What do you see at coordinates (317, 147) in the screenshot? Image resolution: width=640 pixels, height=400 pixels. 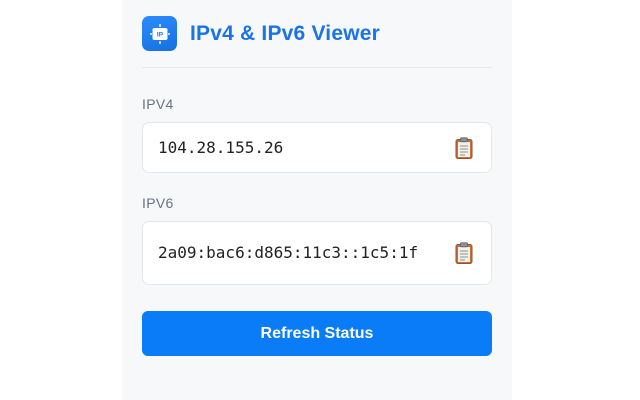 I see `ipv4-field: 104.28.155.26` at bounding box center [317, 147].